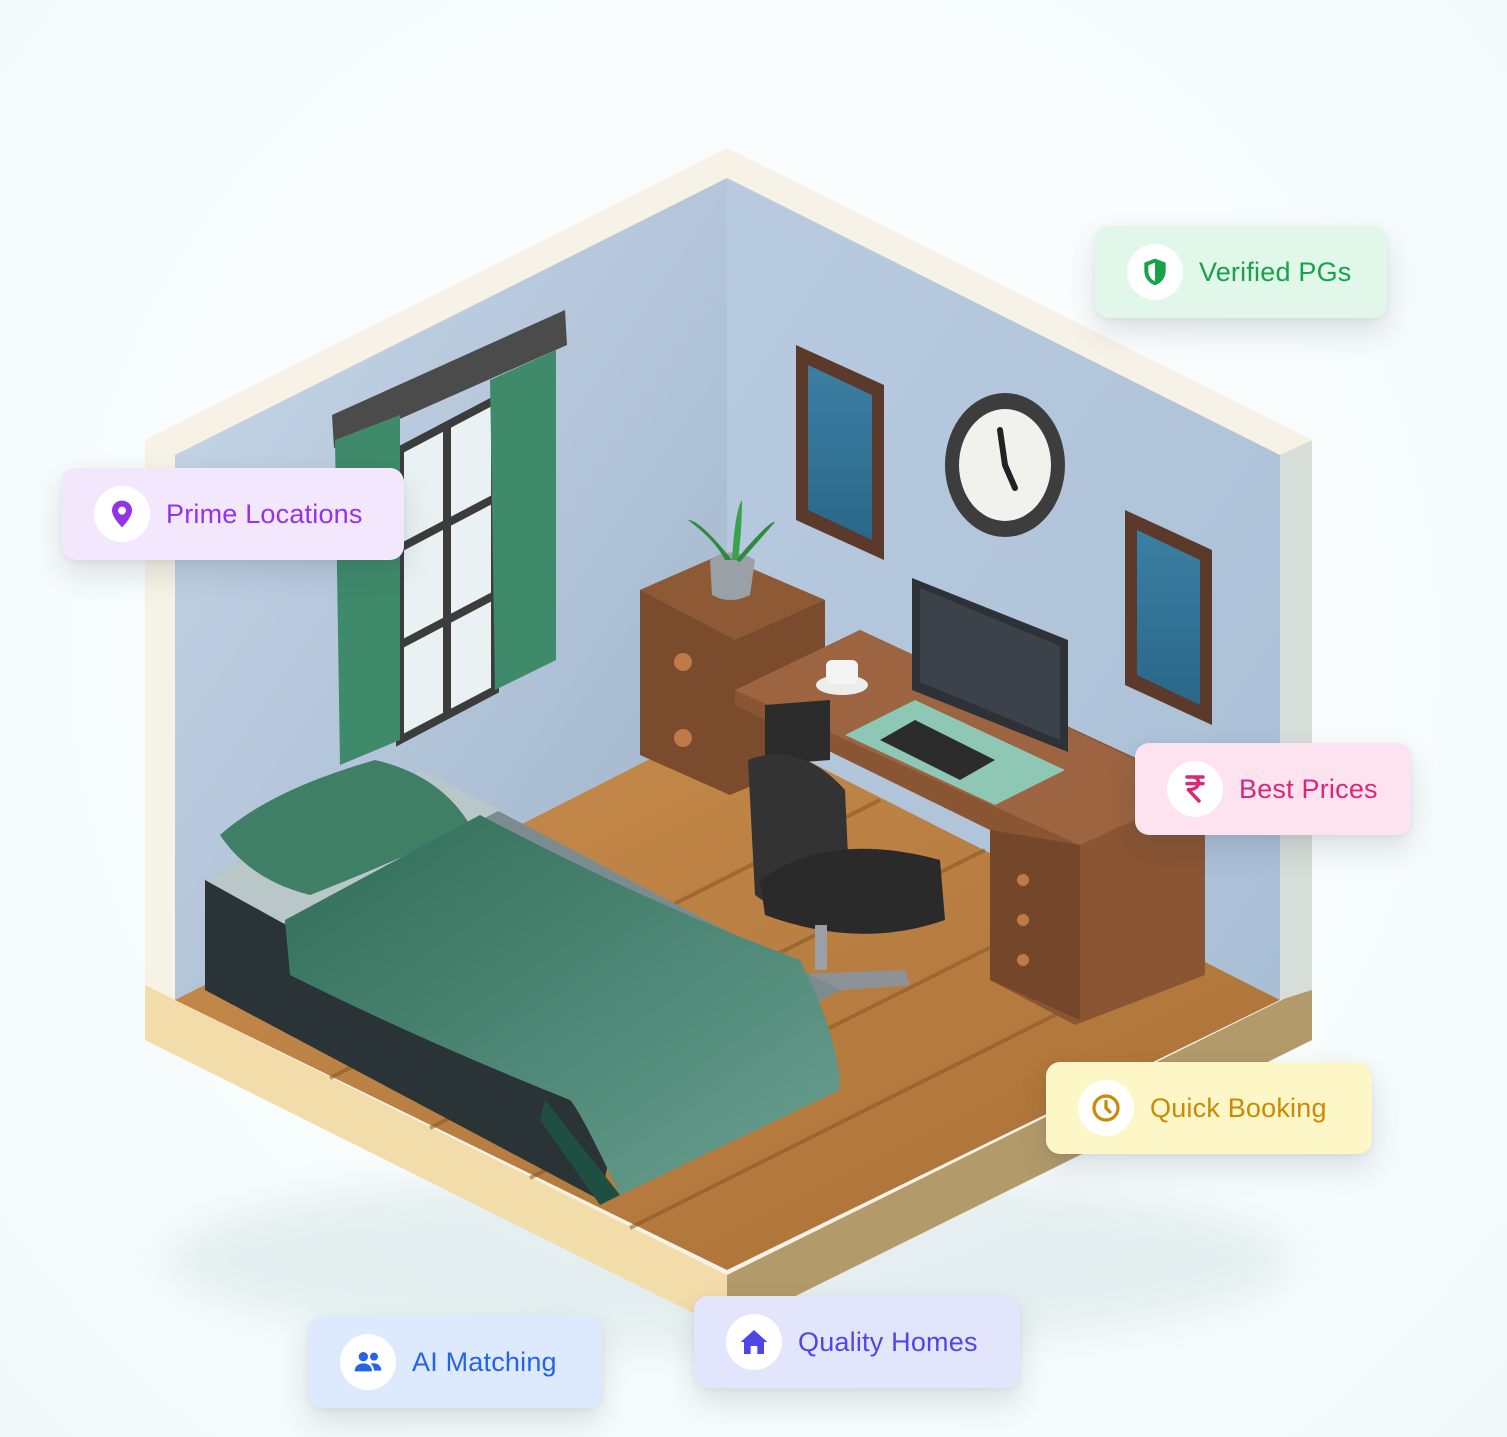 This screenshot has width=1507, height=1437. Describe the element at coordinates (1155, 272) in the screenshot. I see `shield-icon` at that location.